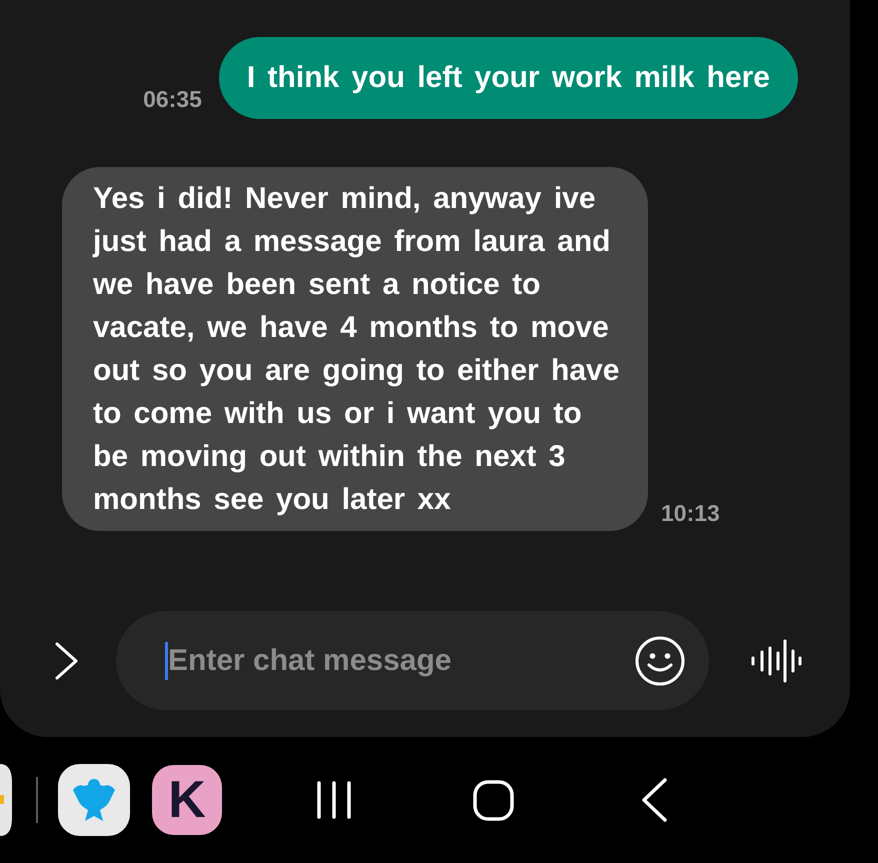 This screenshot has height=863, width=878. What do you see at coordinates (172, 99) in the screenshot?
I see `message-time: 06:35` at bounding box center [172, 99].